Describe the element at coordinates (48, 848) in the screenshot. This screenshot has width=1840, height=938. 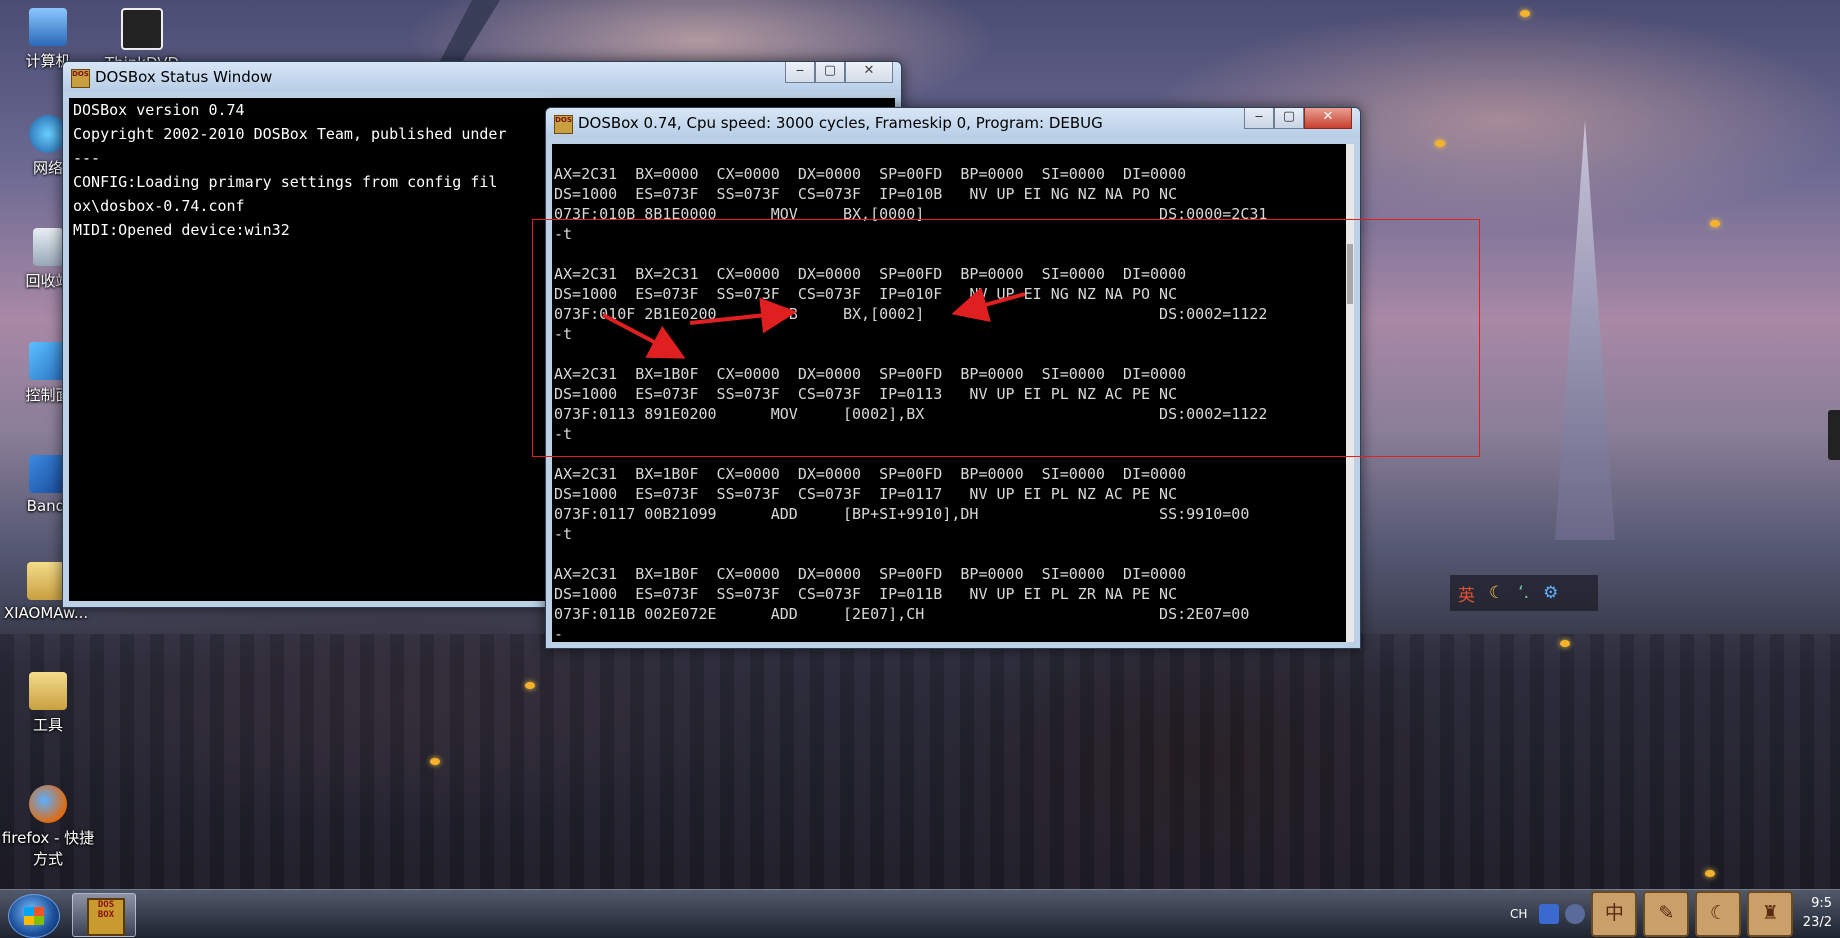
I see `desktop-icon-label: firefox - 快捷方式` at that location.